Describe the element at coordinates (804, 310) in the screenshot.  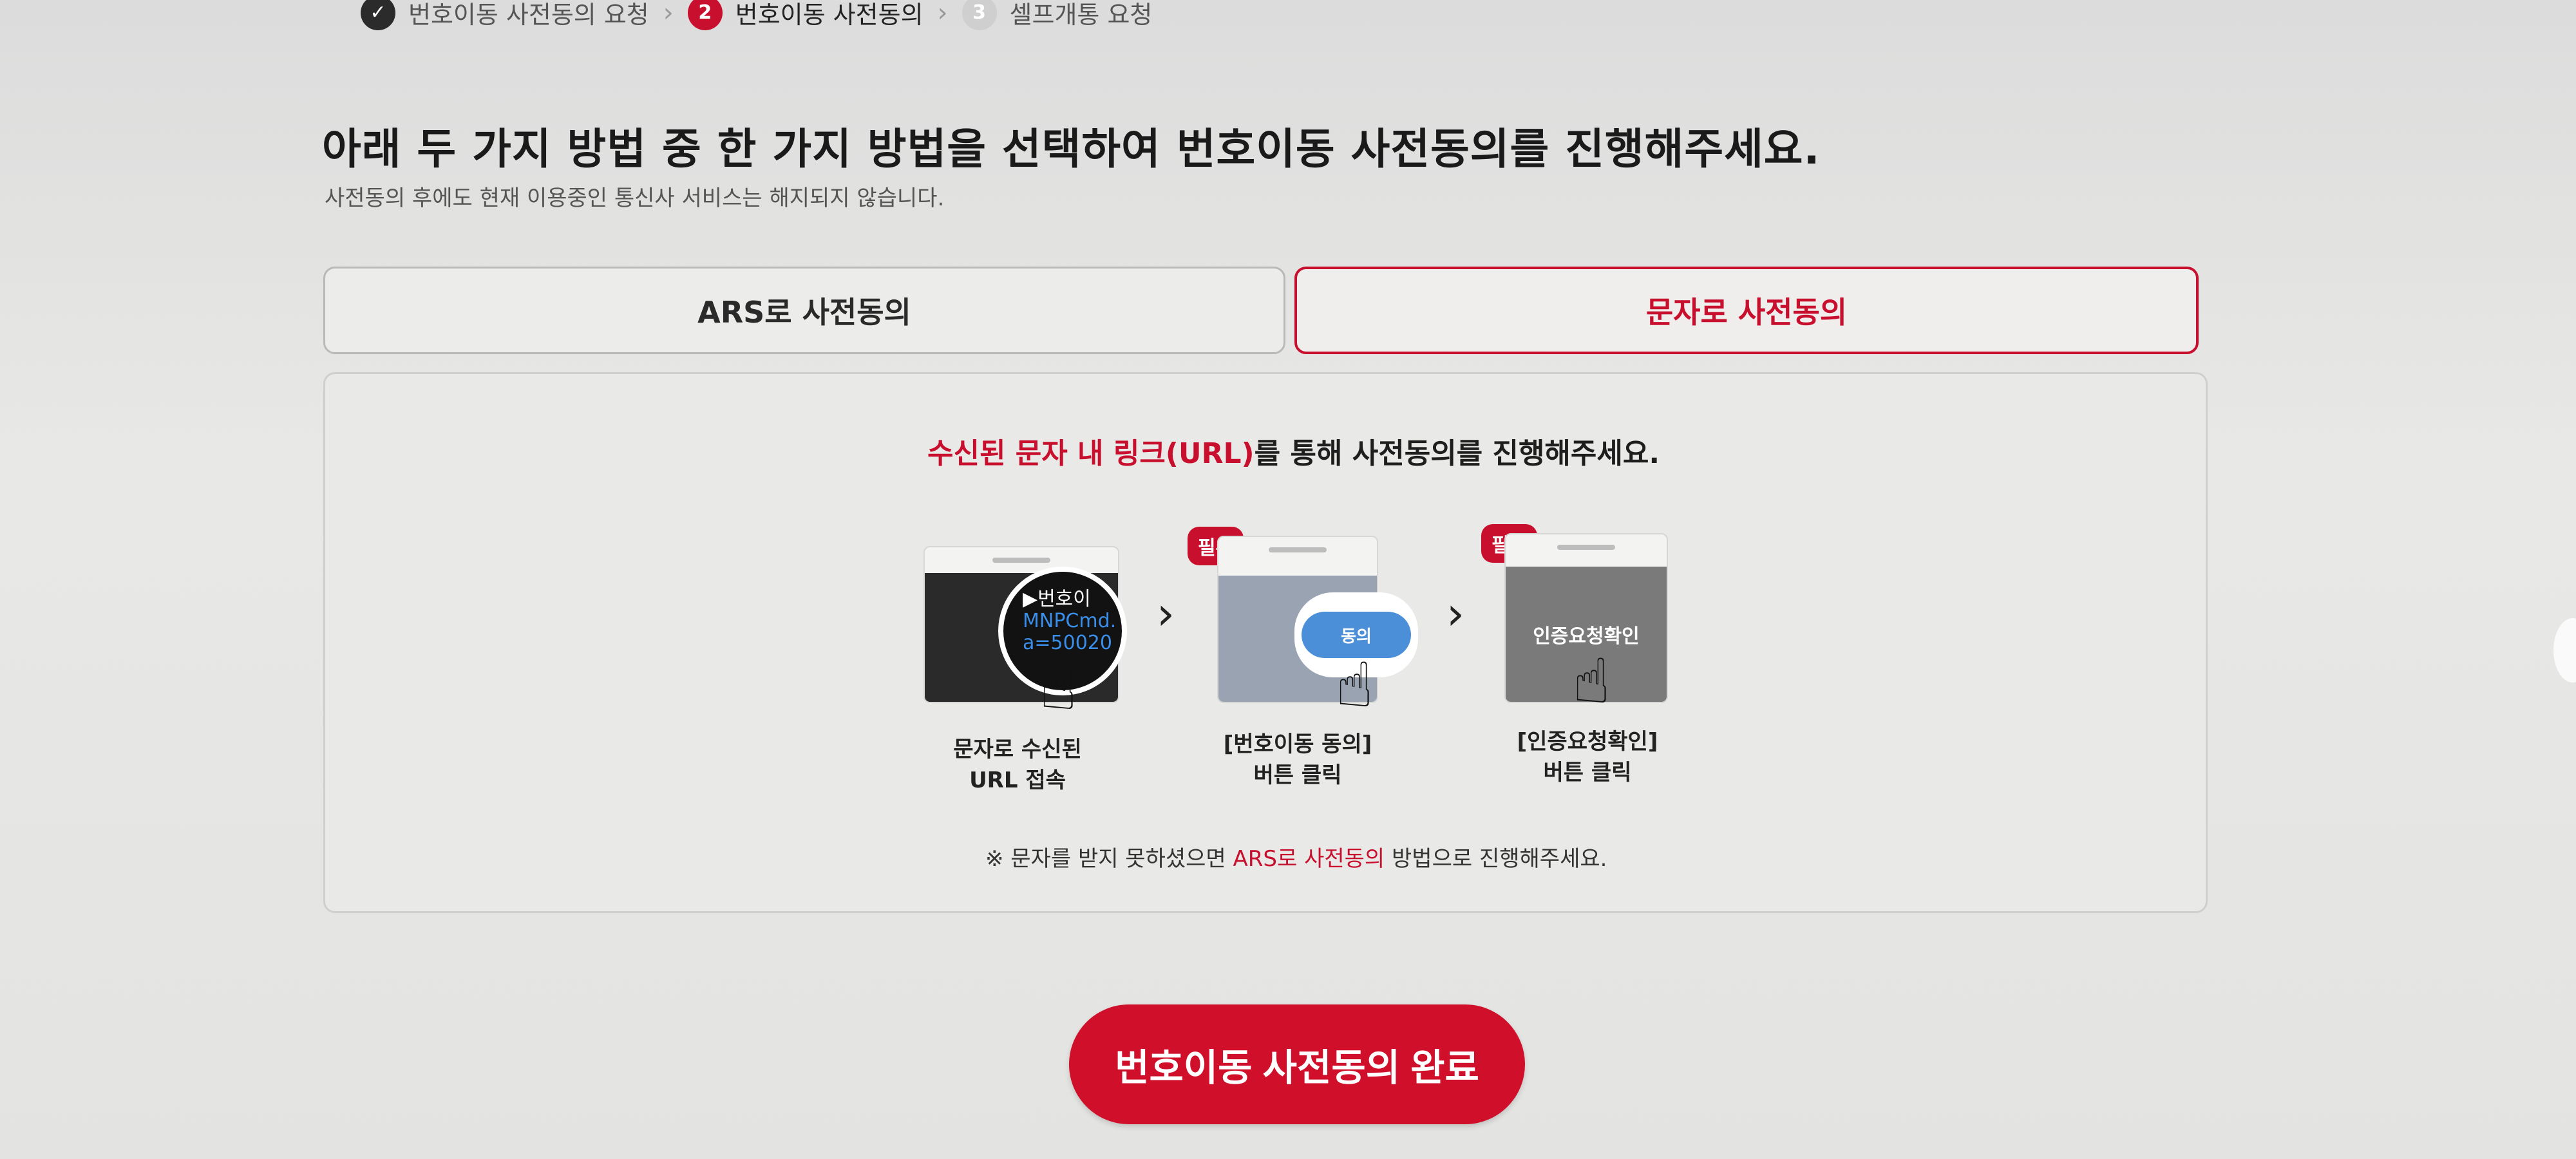
I see `tab-ars-consent: ARS로 사전동의` at that location.